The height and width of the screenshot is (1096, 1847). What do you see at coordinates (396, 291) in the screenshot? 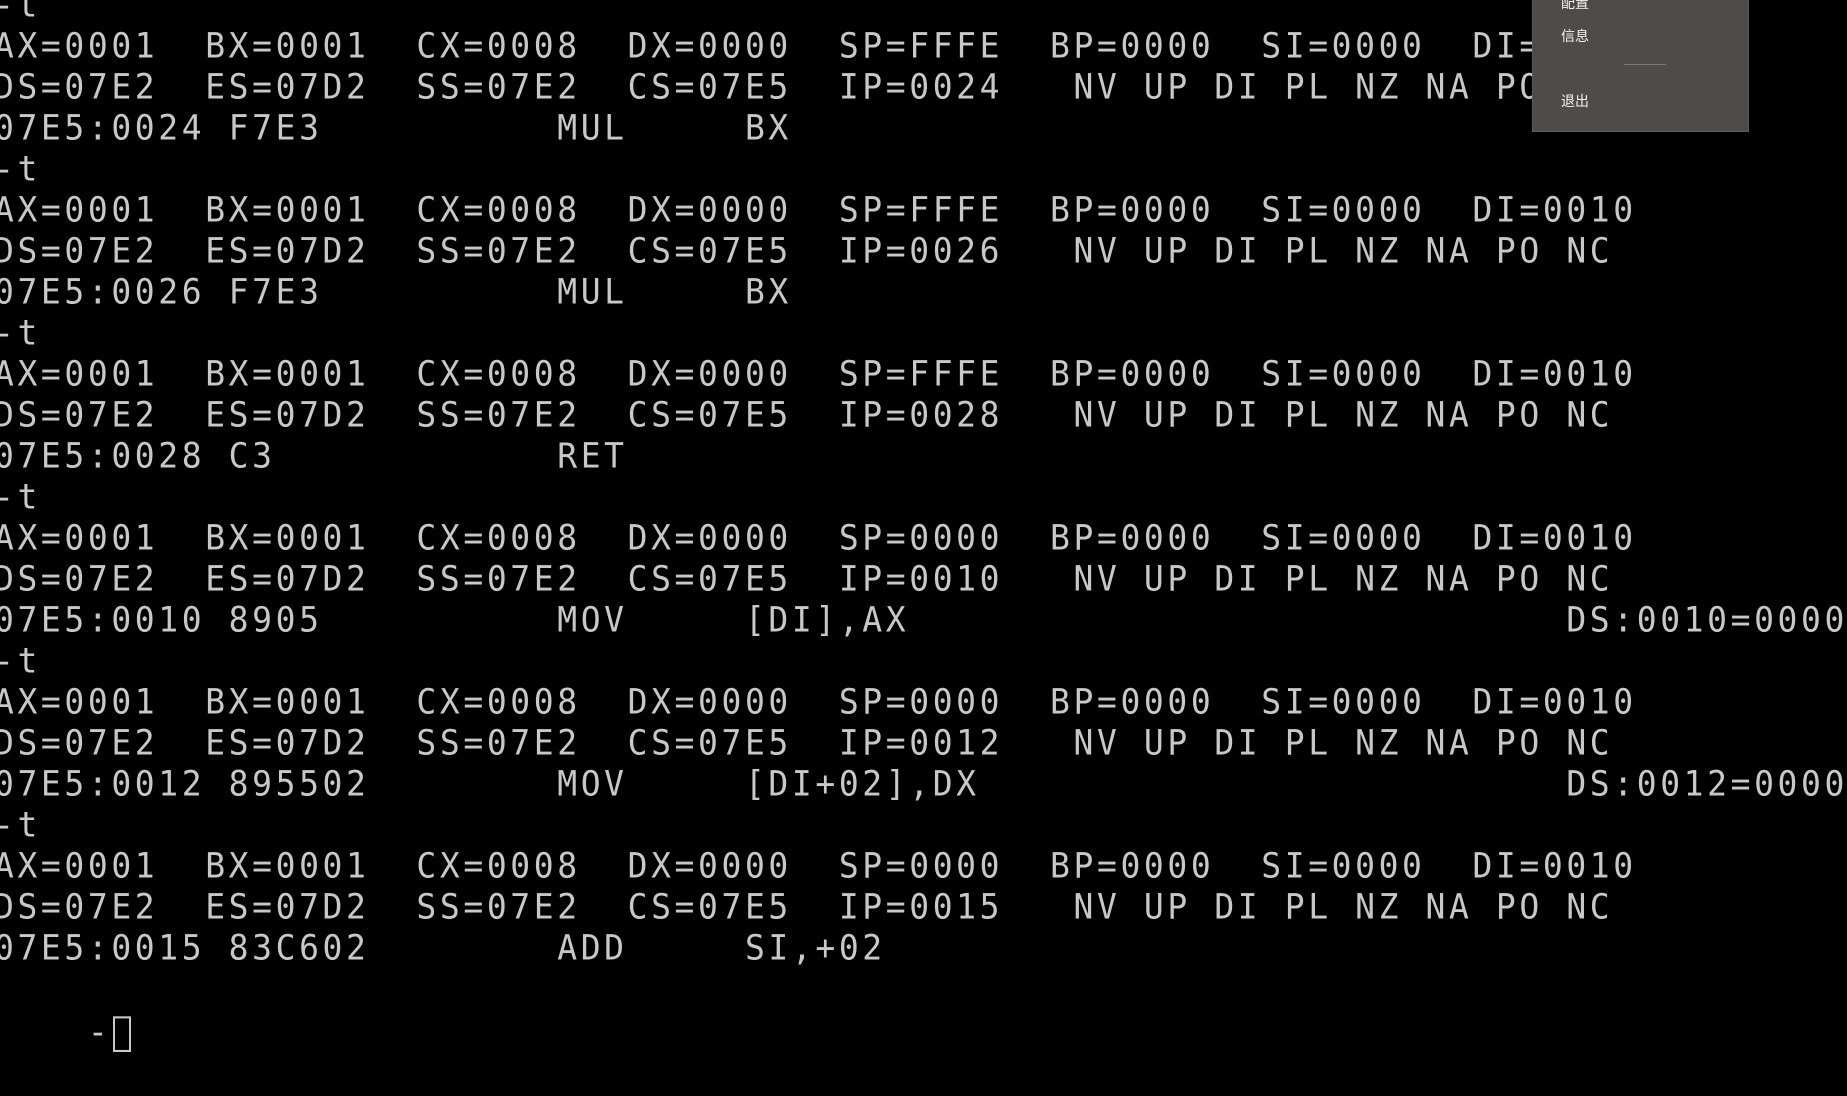
I see `console-line: 07E5:0026 F7E3 MUL BX` at bounding box center [396, 291].